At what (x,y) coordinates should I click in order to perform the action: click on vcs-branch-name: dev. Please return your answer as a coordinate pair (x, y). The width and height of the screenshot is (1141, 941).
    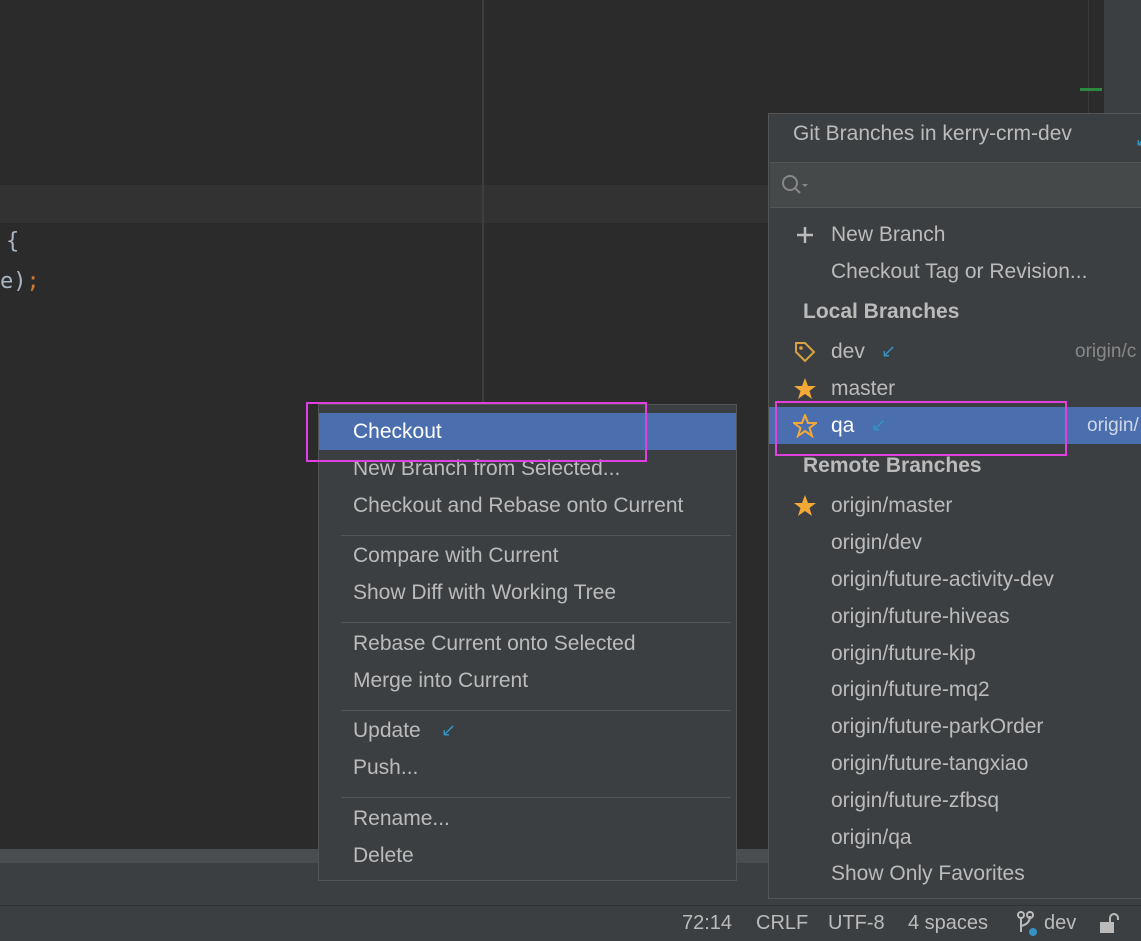
    Looking at the image, I should click on (1060, 923).